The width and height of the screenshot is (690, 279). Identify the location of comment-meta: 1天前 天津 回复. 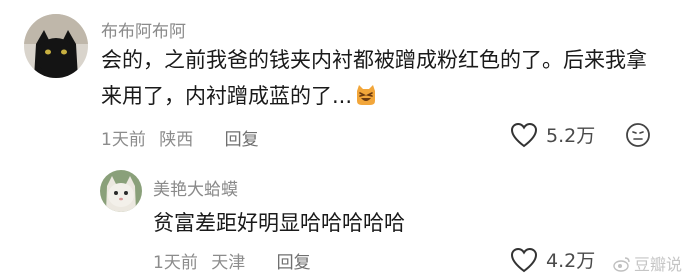
(236, 260).